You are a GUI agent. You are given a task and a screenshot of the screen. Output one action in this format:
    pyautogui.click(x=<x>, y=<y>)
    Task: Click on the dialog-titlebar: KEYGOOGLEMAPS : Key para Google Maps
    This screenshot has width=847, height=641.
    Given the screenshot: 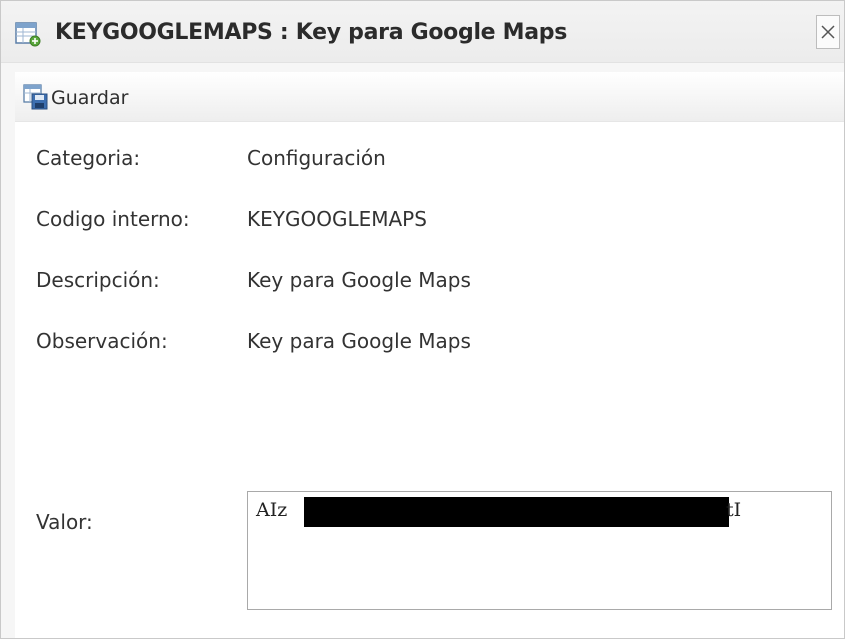 What is the action you would take?
    pyautogui.click(x=422, y=32)
    